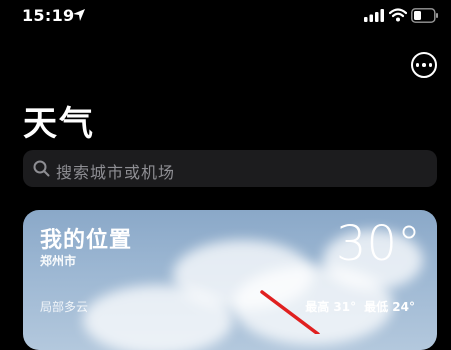 Image resolution: width=451 pixels, height=350 pixels. What do you see at coordinates (374, 15) in the screenshot?
I see `signal-icon` at bounding box center [374, 15].